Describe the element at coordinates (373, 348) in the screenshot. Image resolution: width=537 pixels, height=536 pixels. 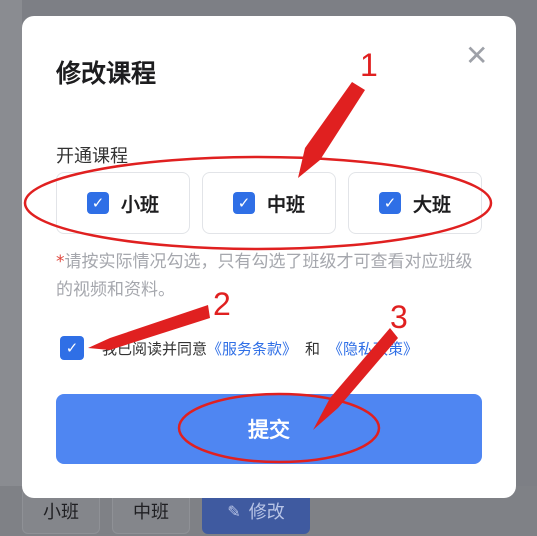
I see `privacy-policy-link: 《隐私政策》` at that location.